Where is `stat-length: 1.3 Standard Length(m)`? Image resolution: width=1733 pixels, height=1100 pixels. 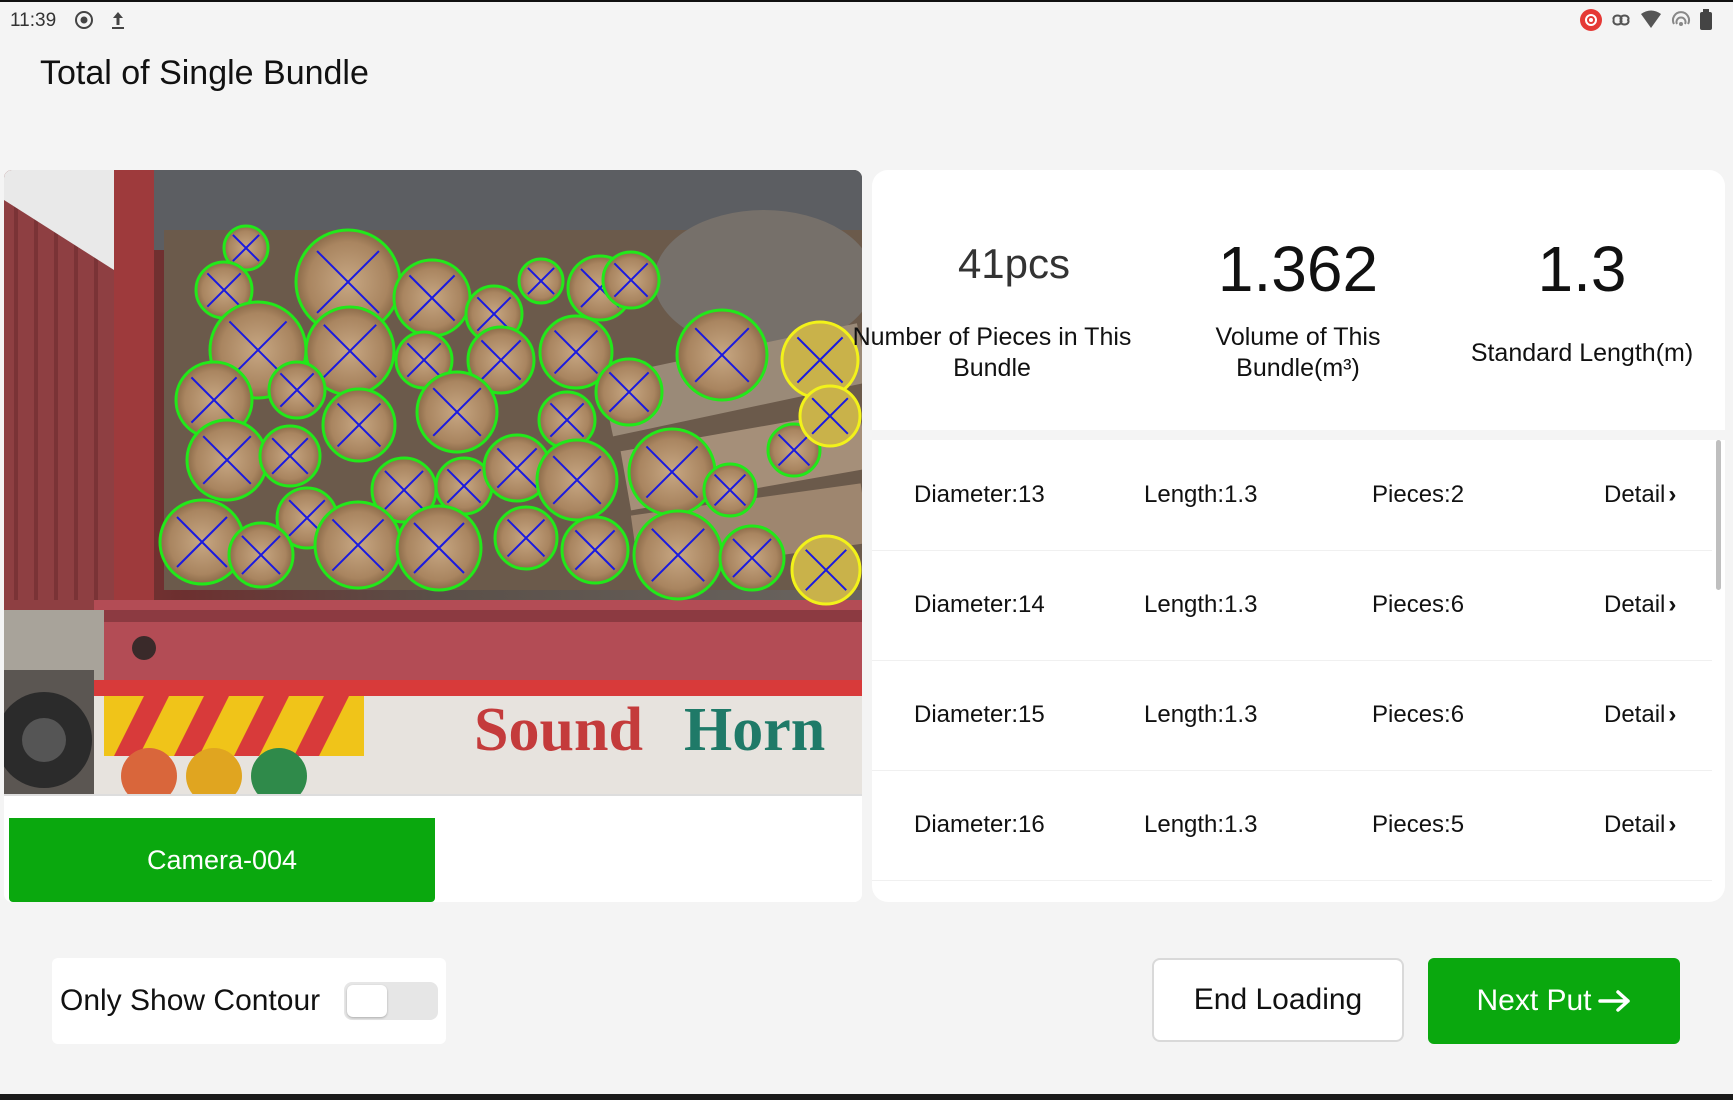 stat-length: 1.3 Standard Length(m) is located at coordinates (1582, 300).